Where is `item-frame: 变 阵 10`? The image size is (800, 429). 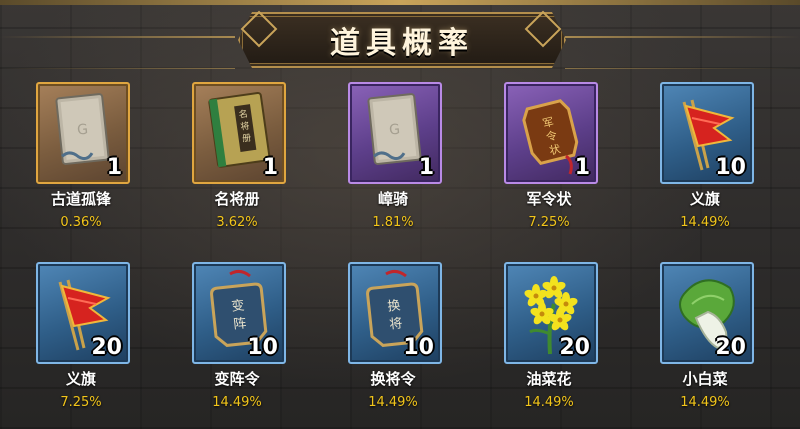 item-frame: 变 阵 10 is located at coordinates (239, 313).